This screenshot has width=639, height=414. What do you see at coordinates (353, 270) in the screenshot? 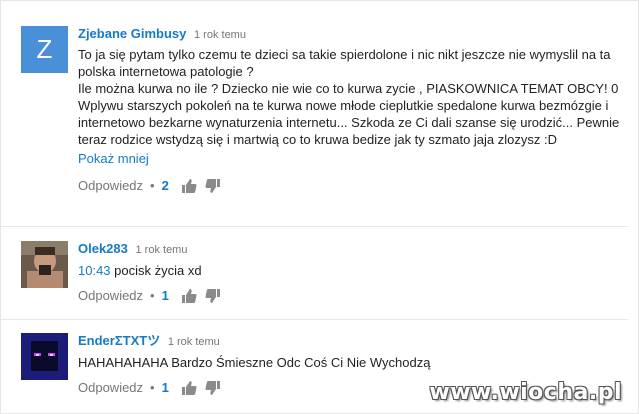
I see `comment-text: 10:43 pocisk życia xd` at bounding box center [353, 270].